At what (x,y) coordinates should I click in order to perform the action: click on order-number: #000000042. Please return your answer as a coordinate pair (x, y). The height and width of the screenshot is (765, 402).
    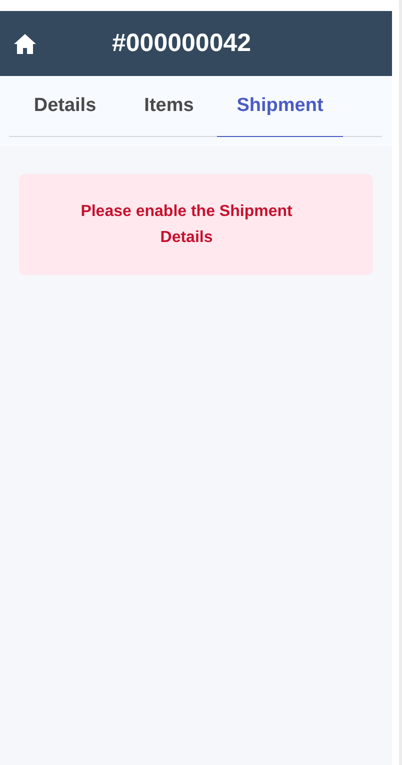
    Looking at the image, I should click on (182, 43).